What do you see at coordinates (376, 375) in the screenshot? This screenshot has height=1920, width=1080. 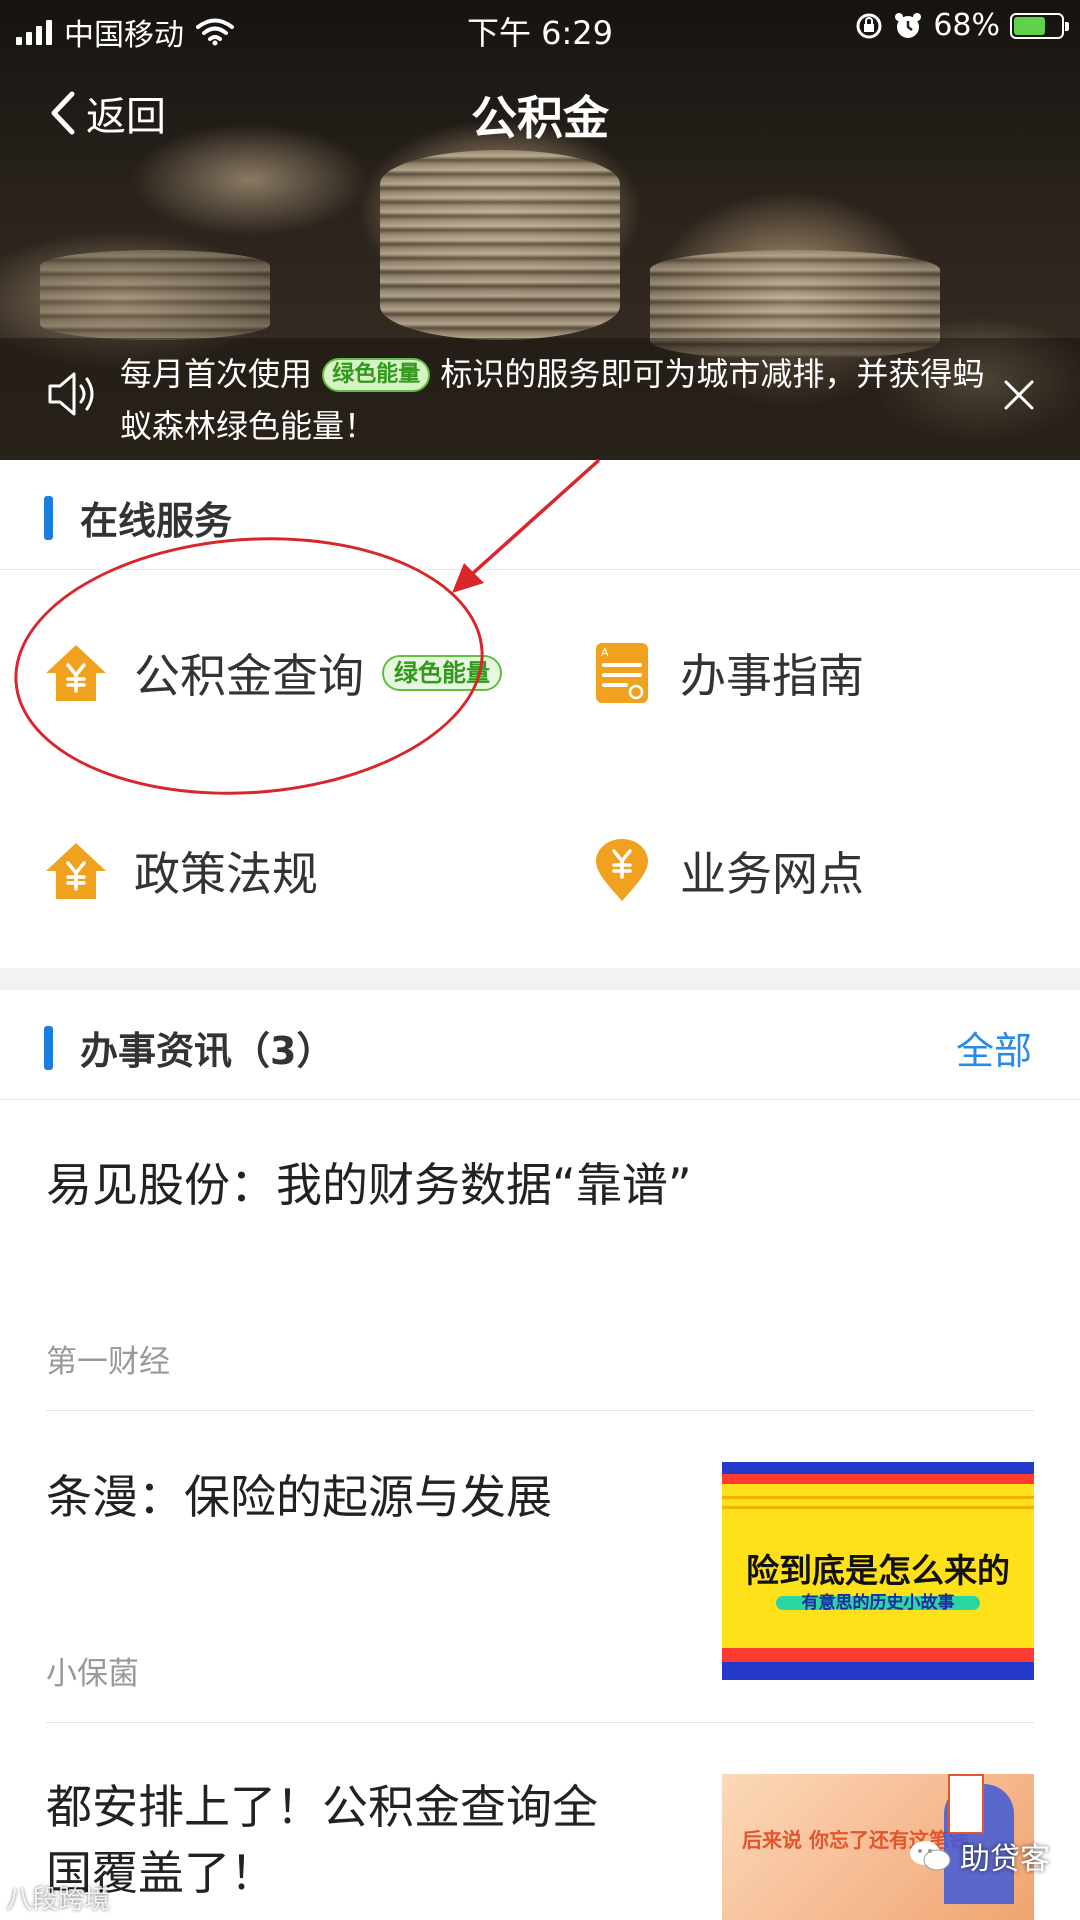 I see `green-energy-badge: 绿色能量` at bounding box center [376, 375].